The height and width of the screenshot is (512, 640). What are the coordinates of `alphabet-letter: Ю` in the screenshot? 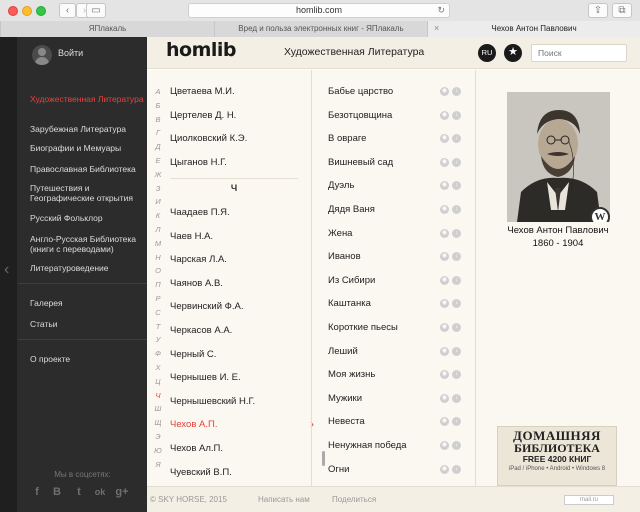 It's located at (158, 450).